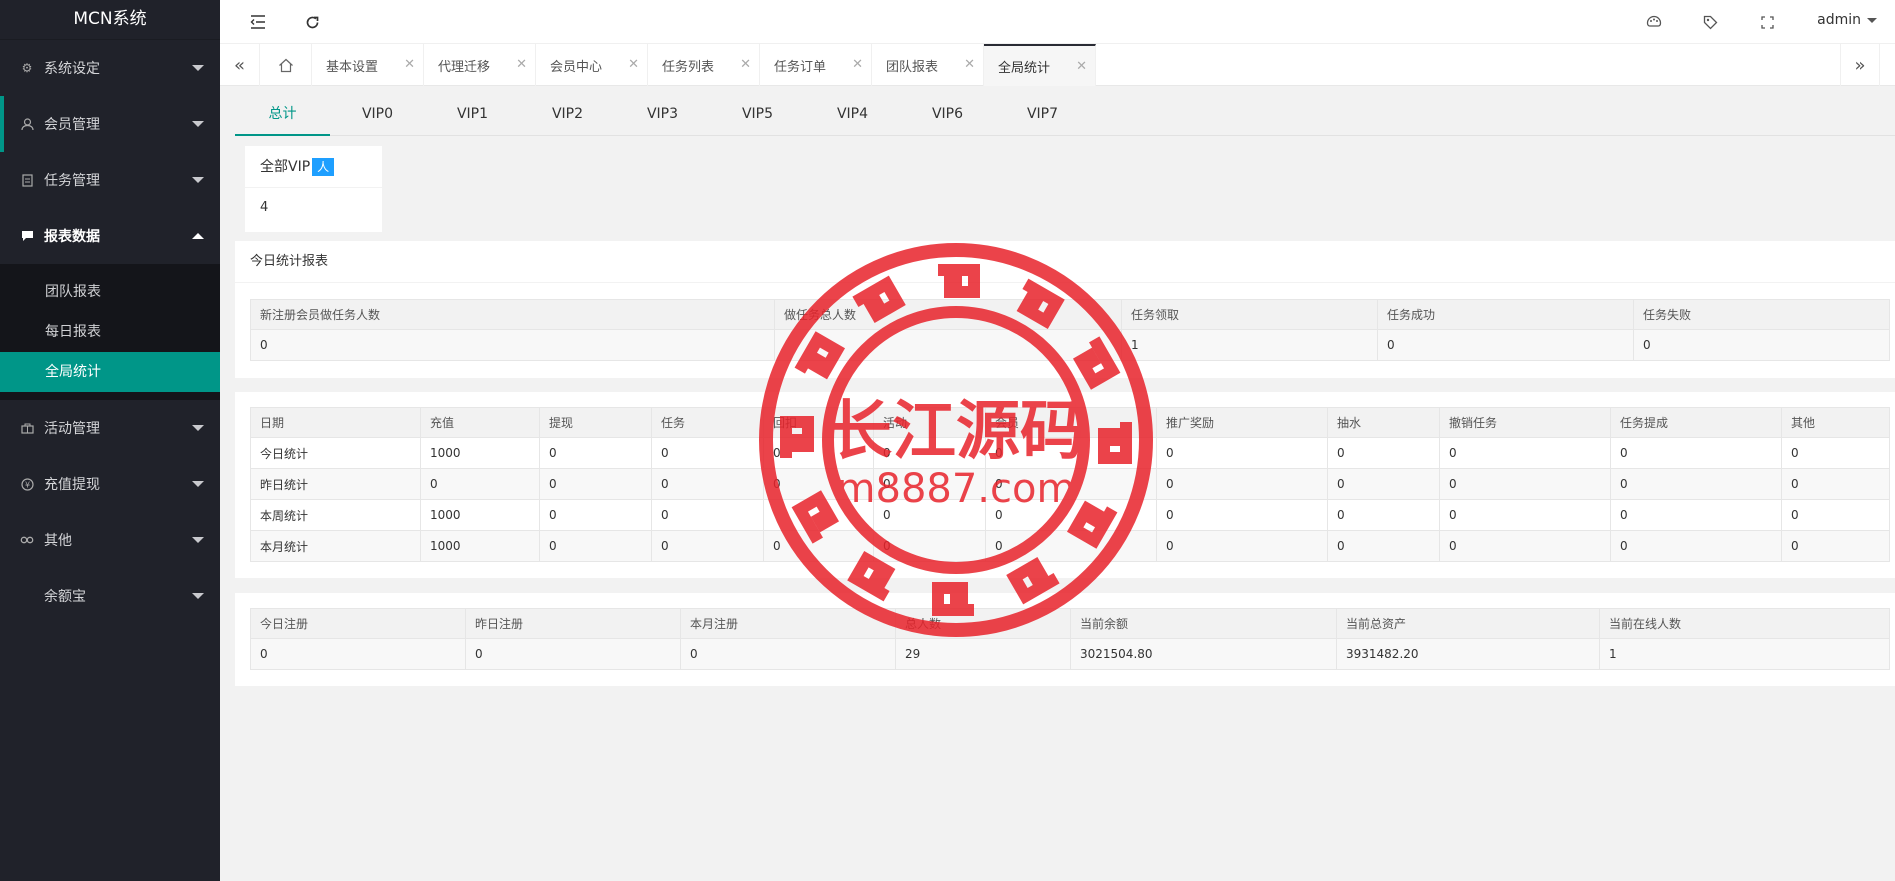  Describe the element at coordinates (72, 429) in the screenshot. I see `sidebar-item-label: 活动管理` at that location.